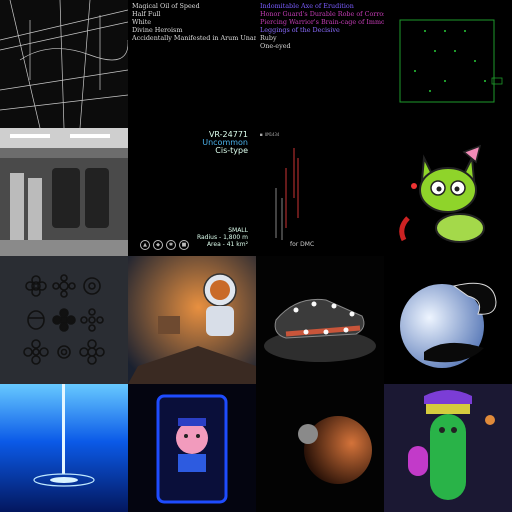 The image size is (512, 512). Describe the element at coordinates (146, 14) in the screenshot. I see `list-item: Half Full` at that location.